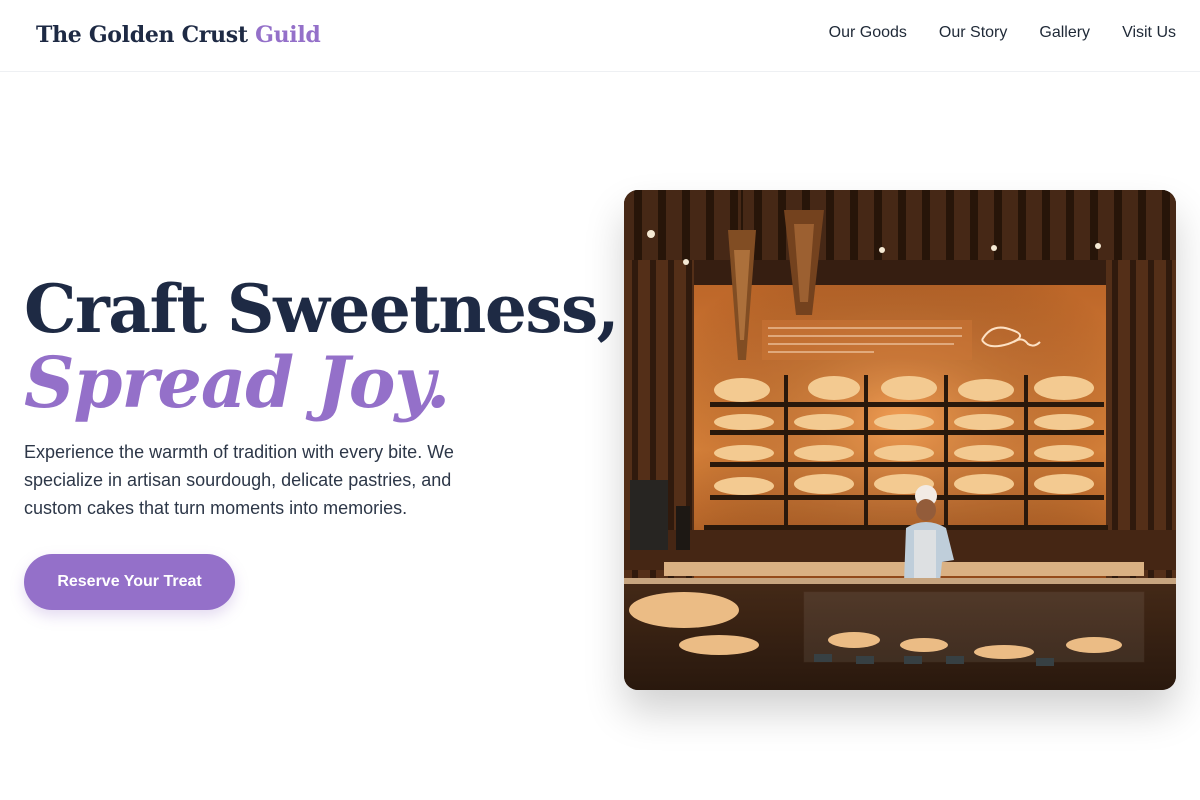 This screenshot has height=800, width=1200. Describe the element at coordinates (1064, 33) in the screenshot. I see `nav-link-gallery: Gallery` at that location.